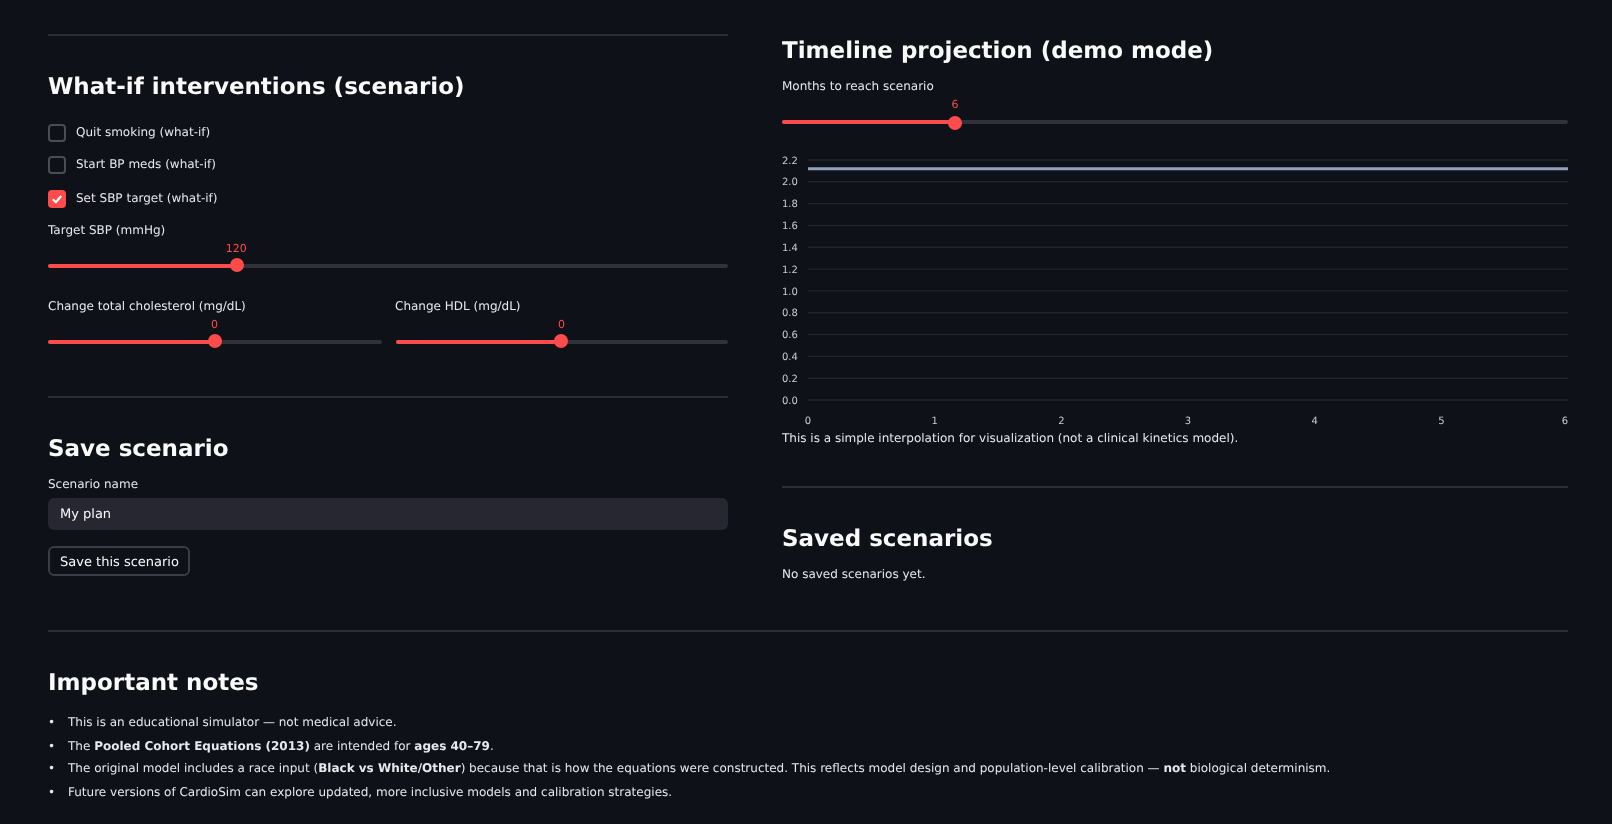 This screenshot has height=824, width=1612. I want to click on section-heading: Important notes, so click(154, 682).